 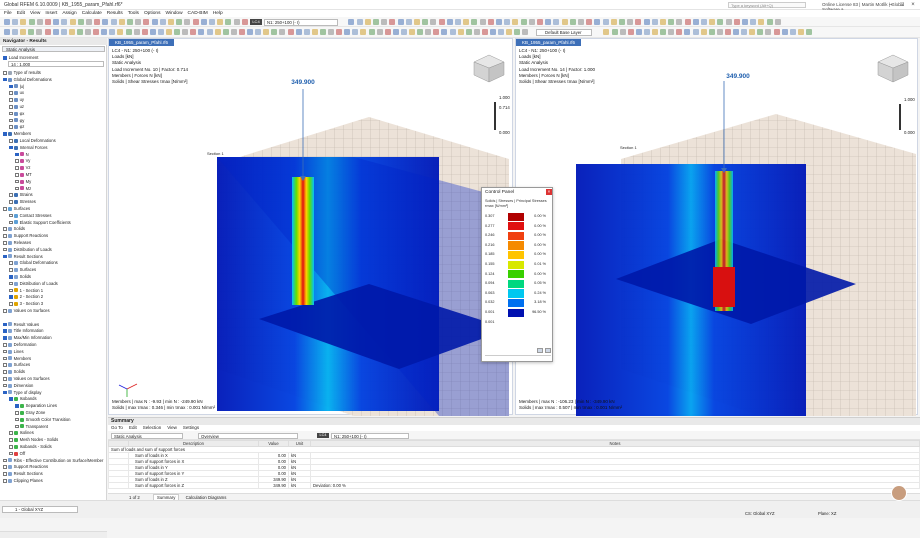 I want to click on tree-item: Support Reactions, so click(x=25, y=467).